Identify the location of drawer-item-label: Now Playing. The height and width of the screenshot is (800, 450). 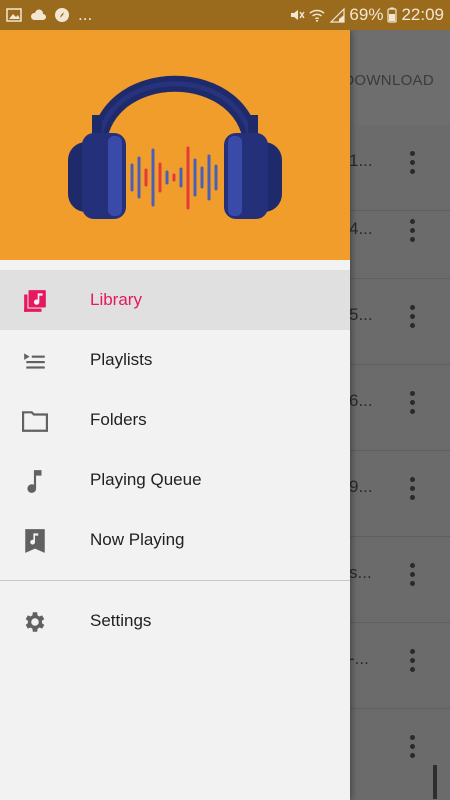
(137, 539).